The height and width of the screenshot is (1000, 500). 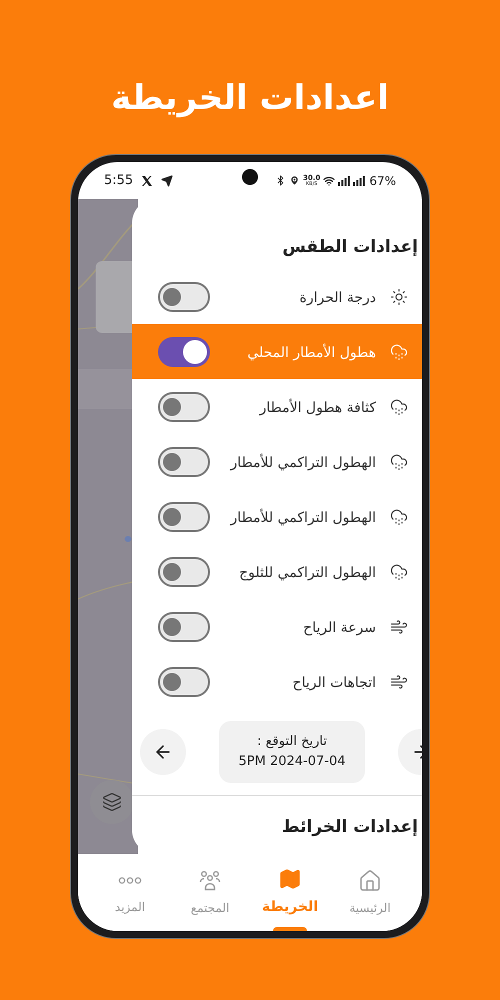 What do you see at coordinates (250, 177) in the screenshot?
I see `front-camera` at bounding box center [250, 177].